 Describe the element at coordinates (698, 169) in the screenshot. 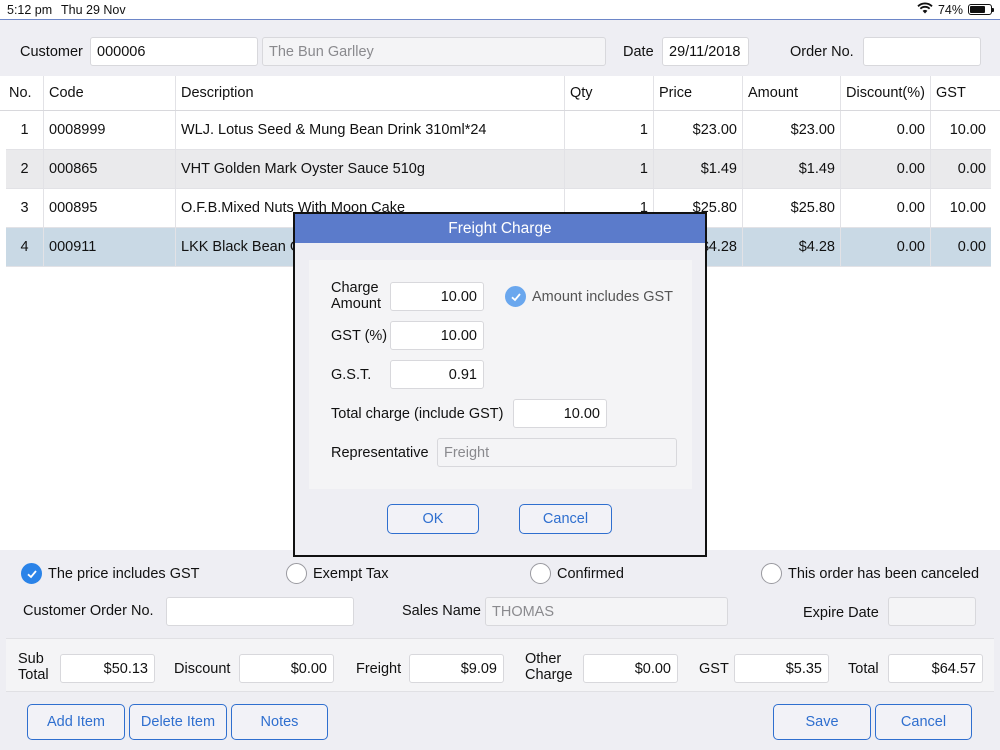

I see `row-price: $1.49` at that location.